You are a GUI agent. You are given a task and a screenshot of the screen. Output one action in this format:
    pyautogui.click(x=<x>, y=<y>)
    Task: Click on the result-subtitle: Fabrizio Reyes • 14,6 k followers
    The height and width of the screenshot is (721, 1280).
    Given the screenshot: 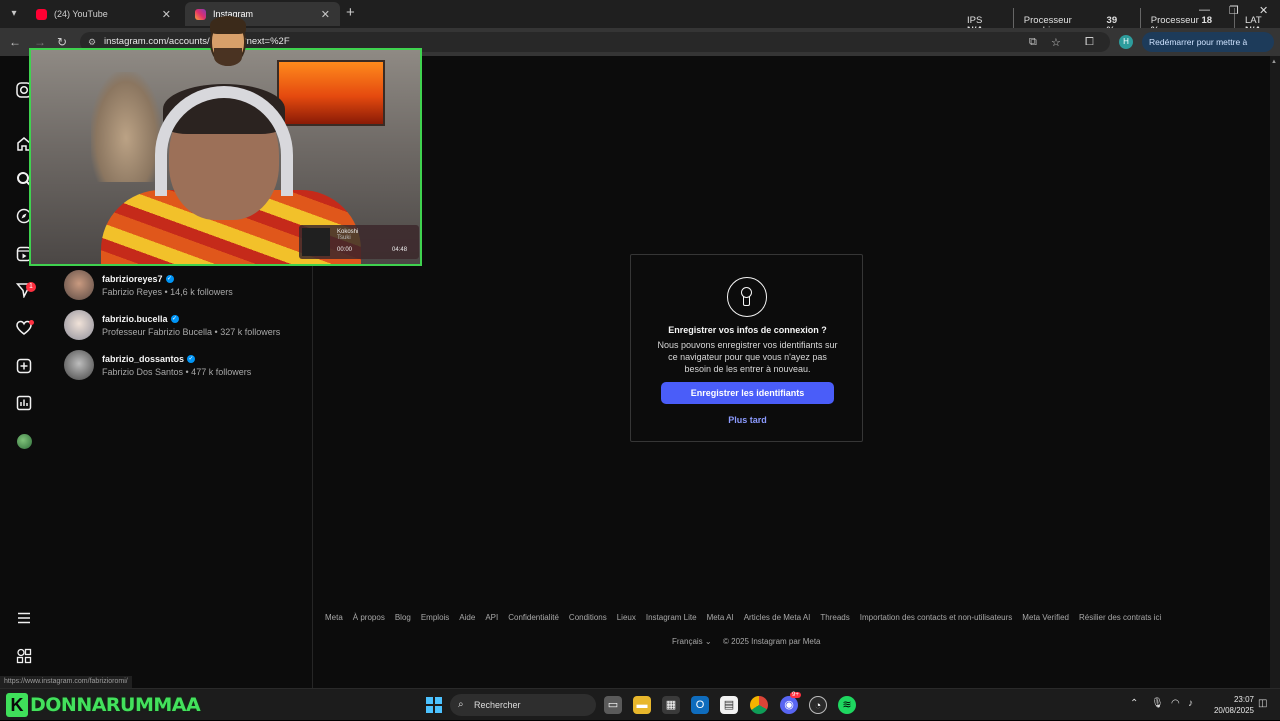 What is the action you would take?
    pyautogui.click(x=167, y=291)
    